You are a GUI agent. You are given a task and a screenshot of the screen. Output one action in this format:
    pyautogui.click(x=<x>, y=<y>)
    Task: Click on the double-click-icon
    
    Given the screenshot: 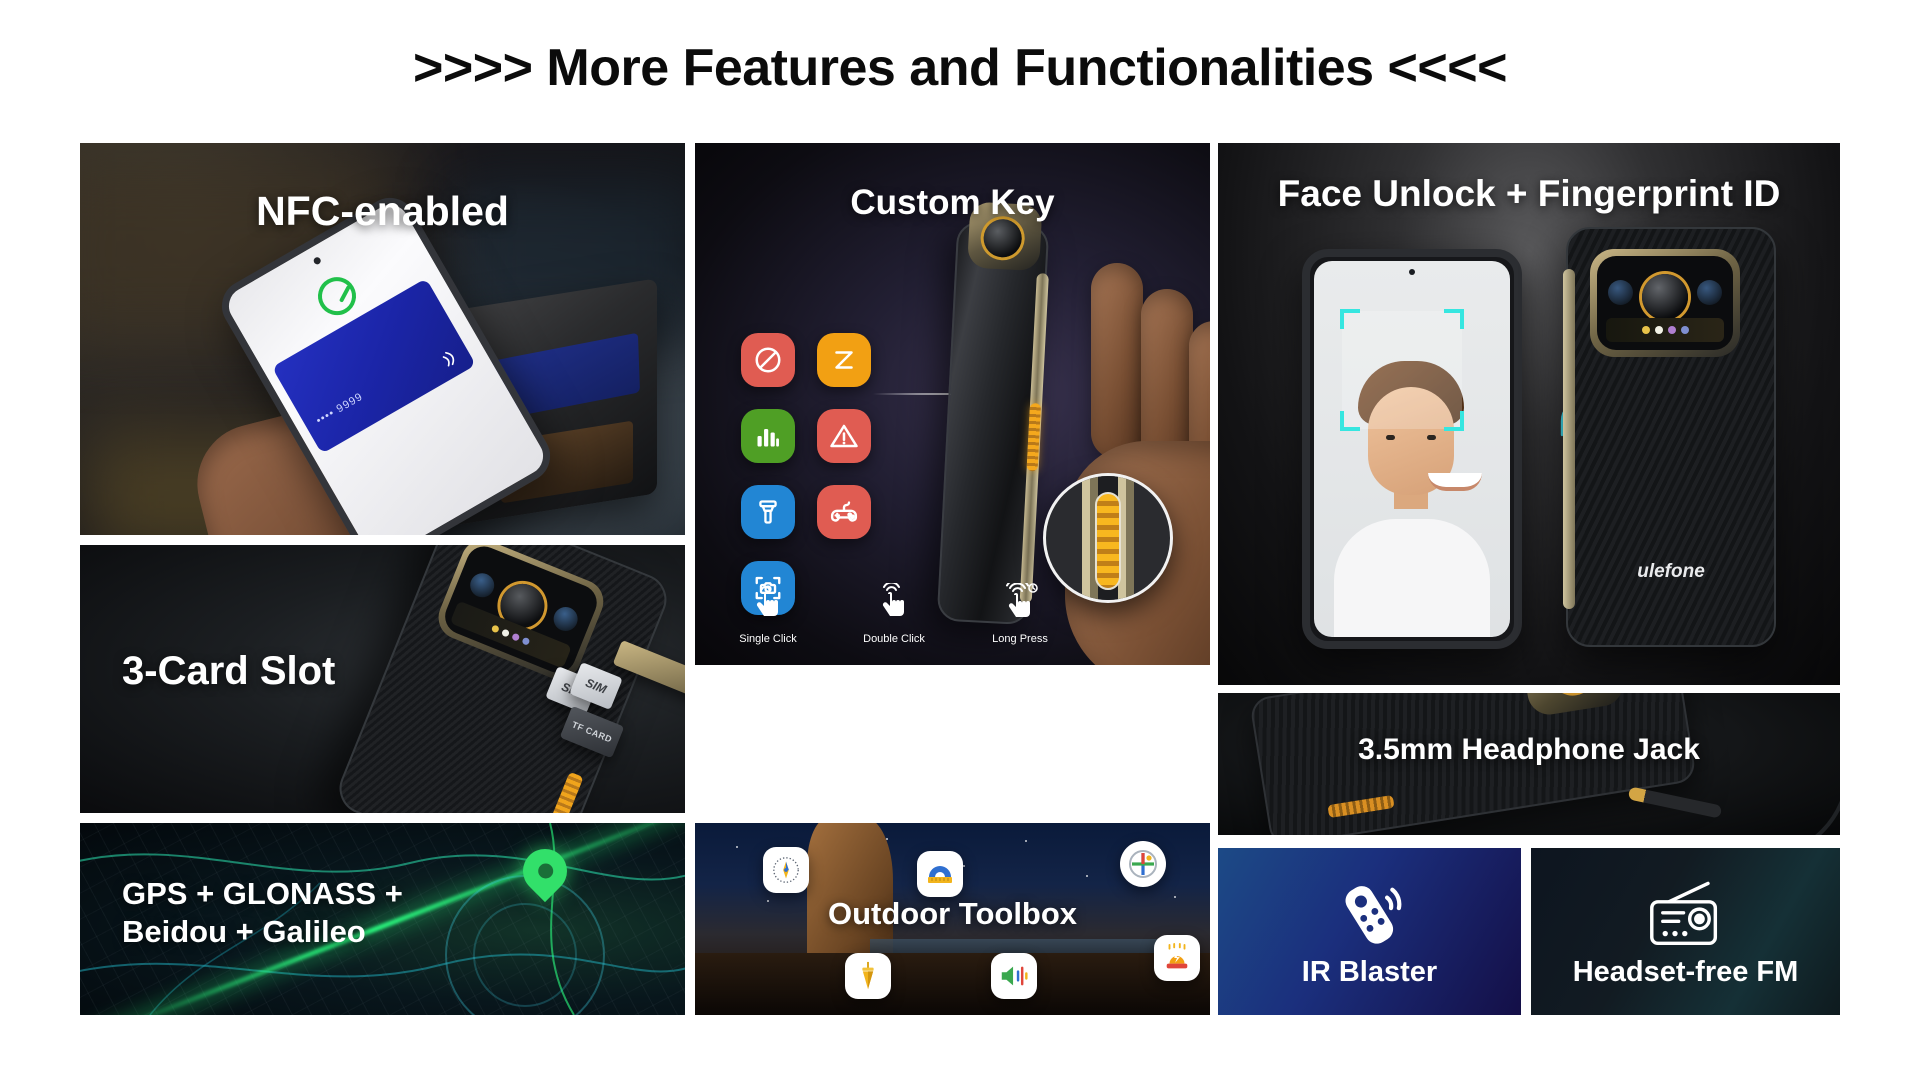 What is the action you would take?
    pyautogui.click(x=893, y=598)
    